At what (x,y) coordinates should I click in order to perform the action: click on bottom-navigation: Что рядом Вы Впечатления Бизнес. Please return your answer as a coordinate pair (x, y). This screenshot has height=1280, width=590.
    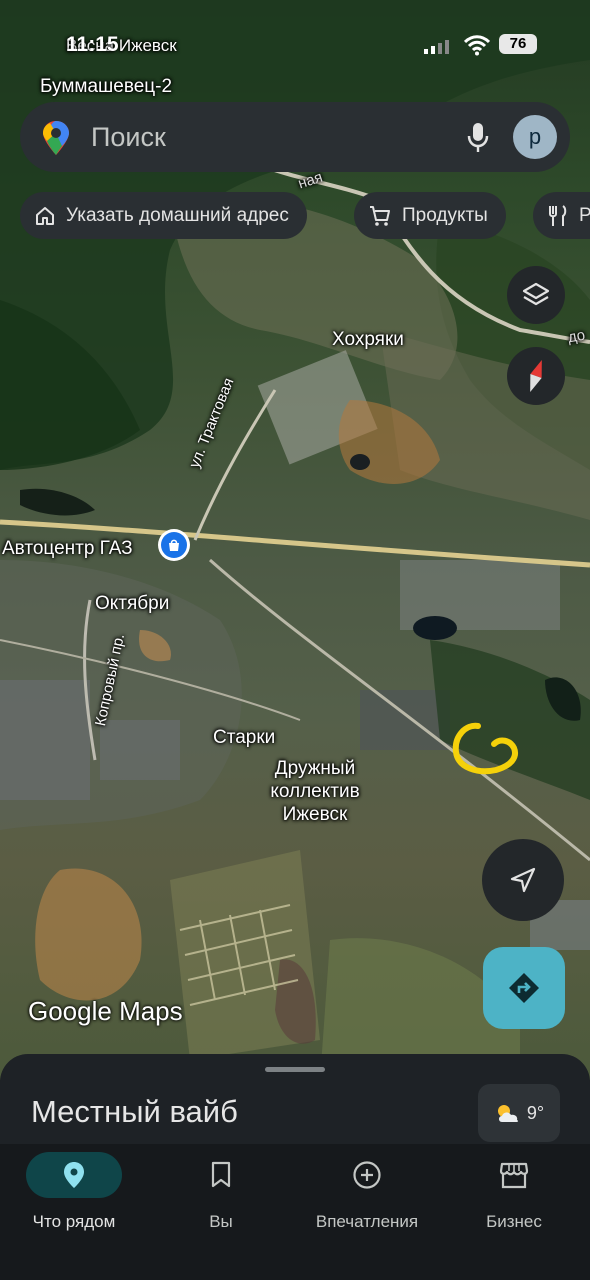
    Looking at the image, I should click on (295, 1212).